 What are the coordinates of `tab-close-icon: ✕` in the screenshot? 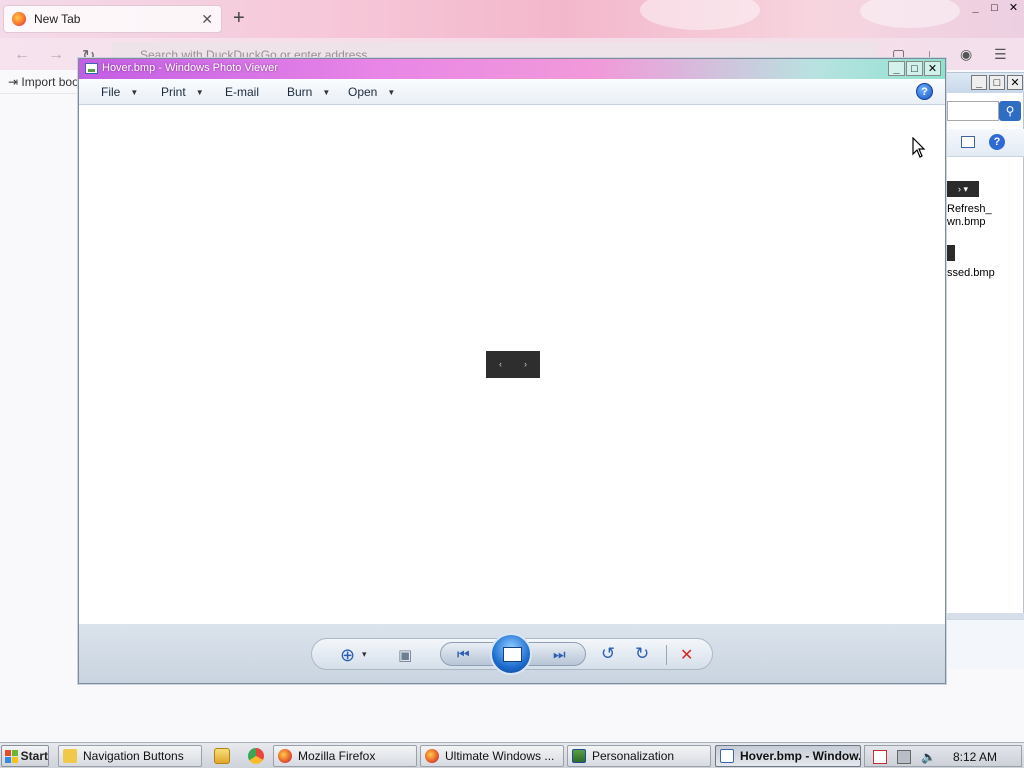 It's located at (207, 19).